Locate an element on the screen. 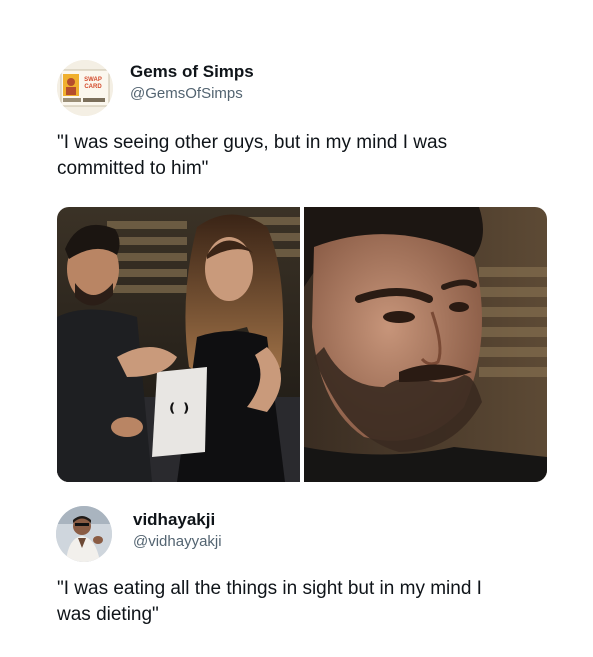 The height and width of the screenshot is (657, 593). shirt-print: ₍ ₎ is located at coordinates (179, 405).